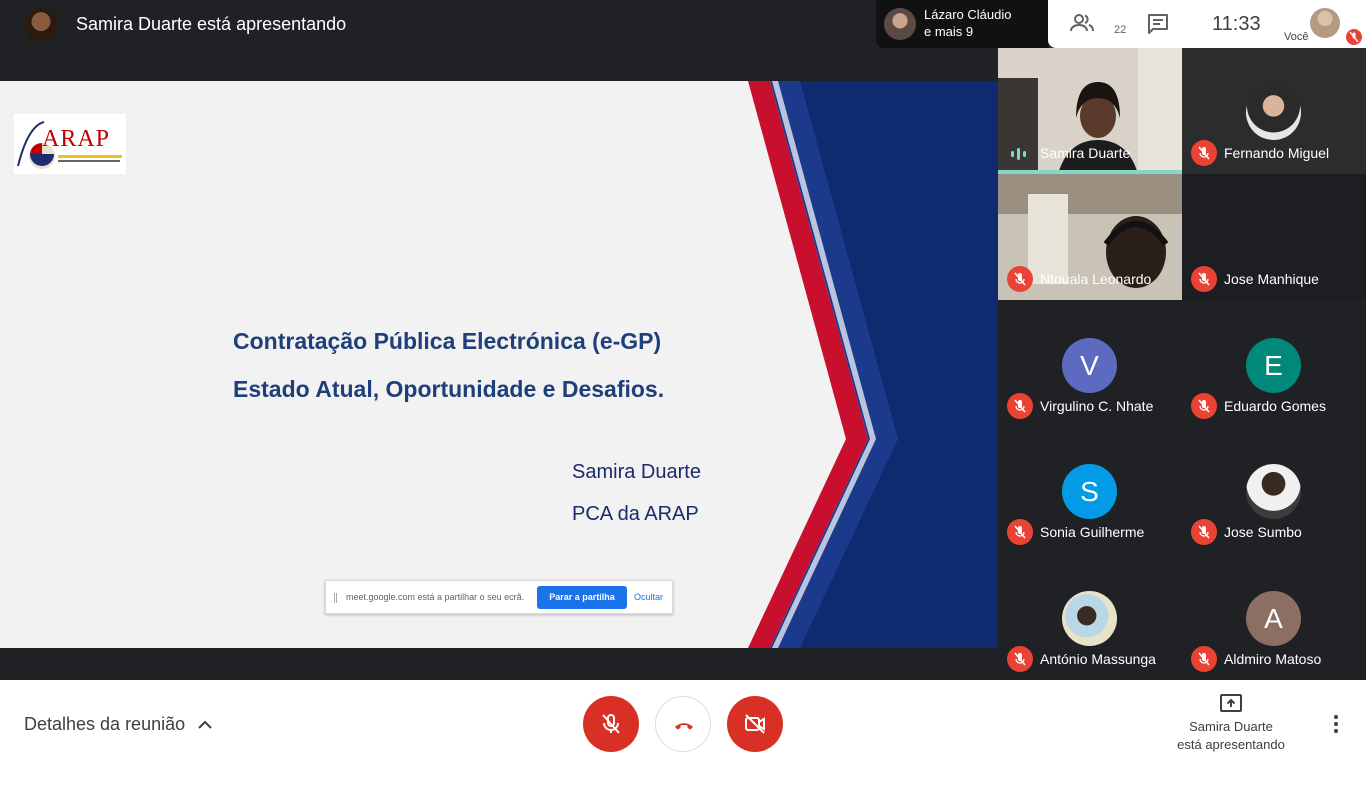  What do you see at coordinates (1085, 153) in the screenshot?
I see `participant-name: Samira Duarte` at bounding box center [1085, 153].